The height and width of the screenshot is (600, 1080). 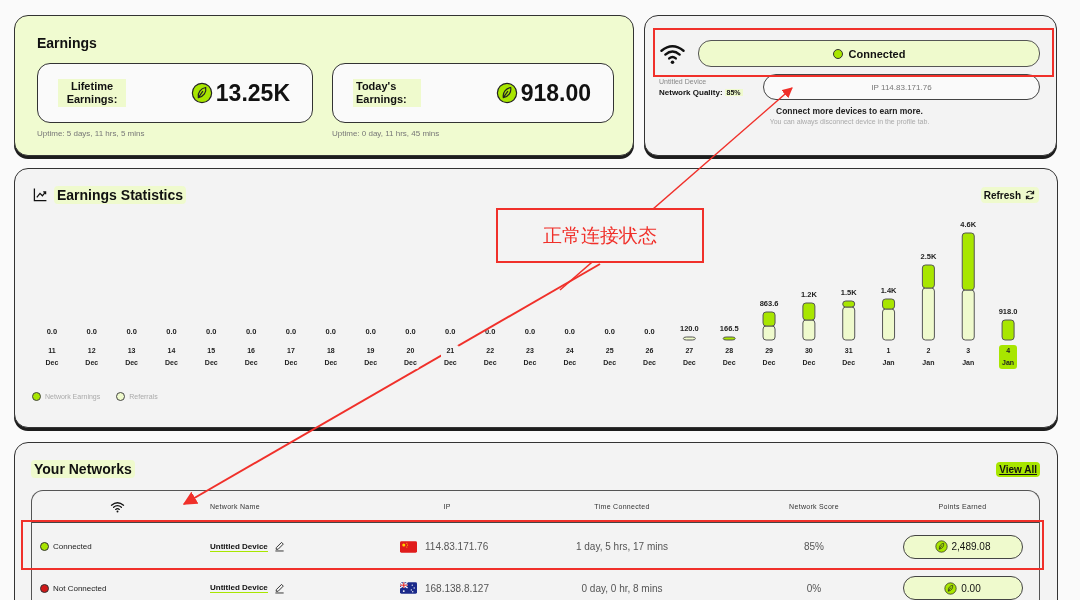 What do you see at coordinates (40, 195) in the screenshot?
I see `line-chart-icon` at bounding box center [40, 195].